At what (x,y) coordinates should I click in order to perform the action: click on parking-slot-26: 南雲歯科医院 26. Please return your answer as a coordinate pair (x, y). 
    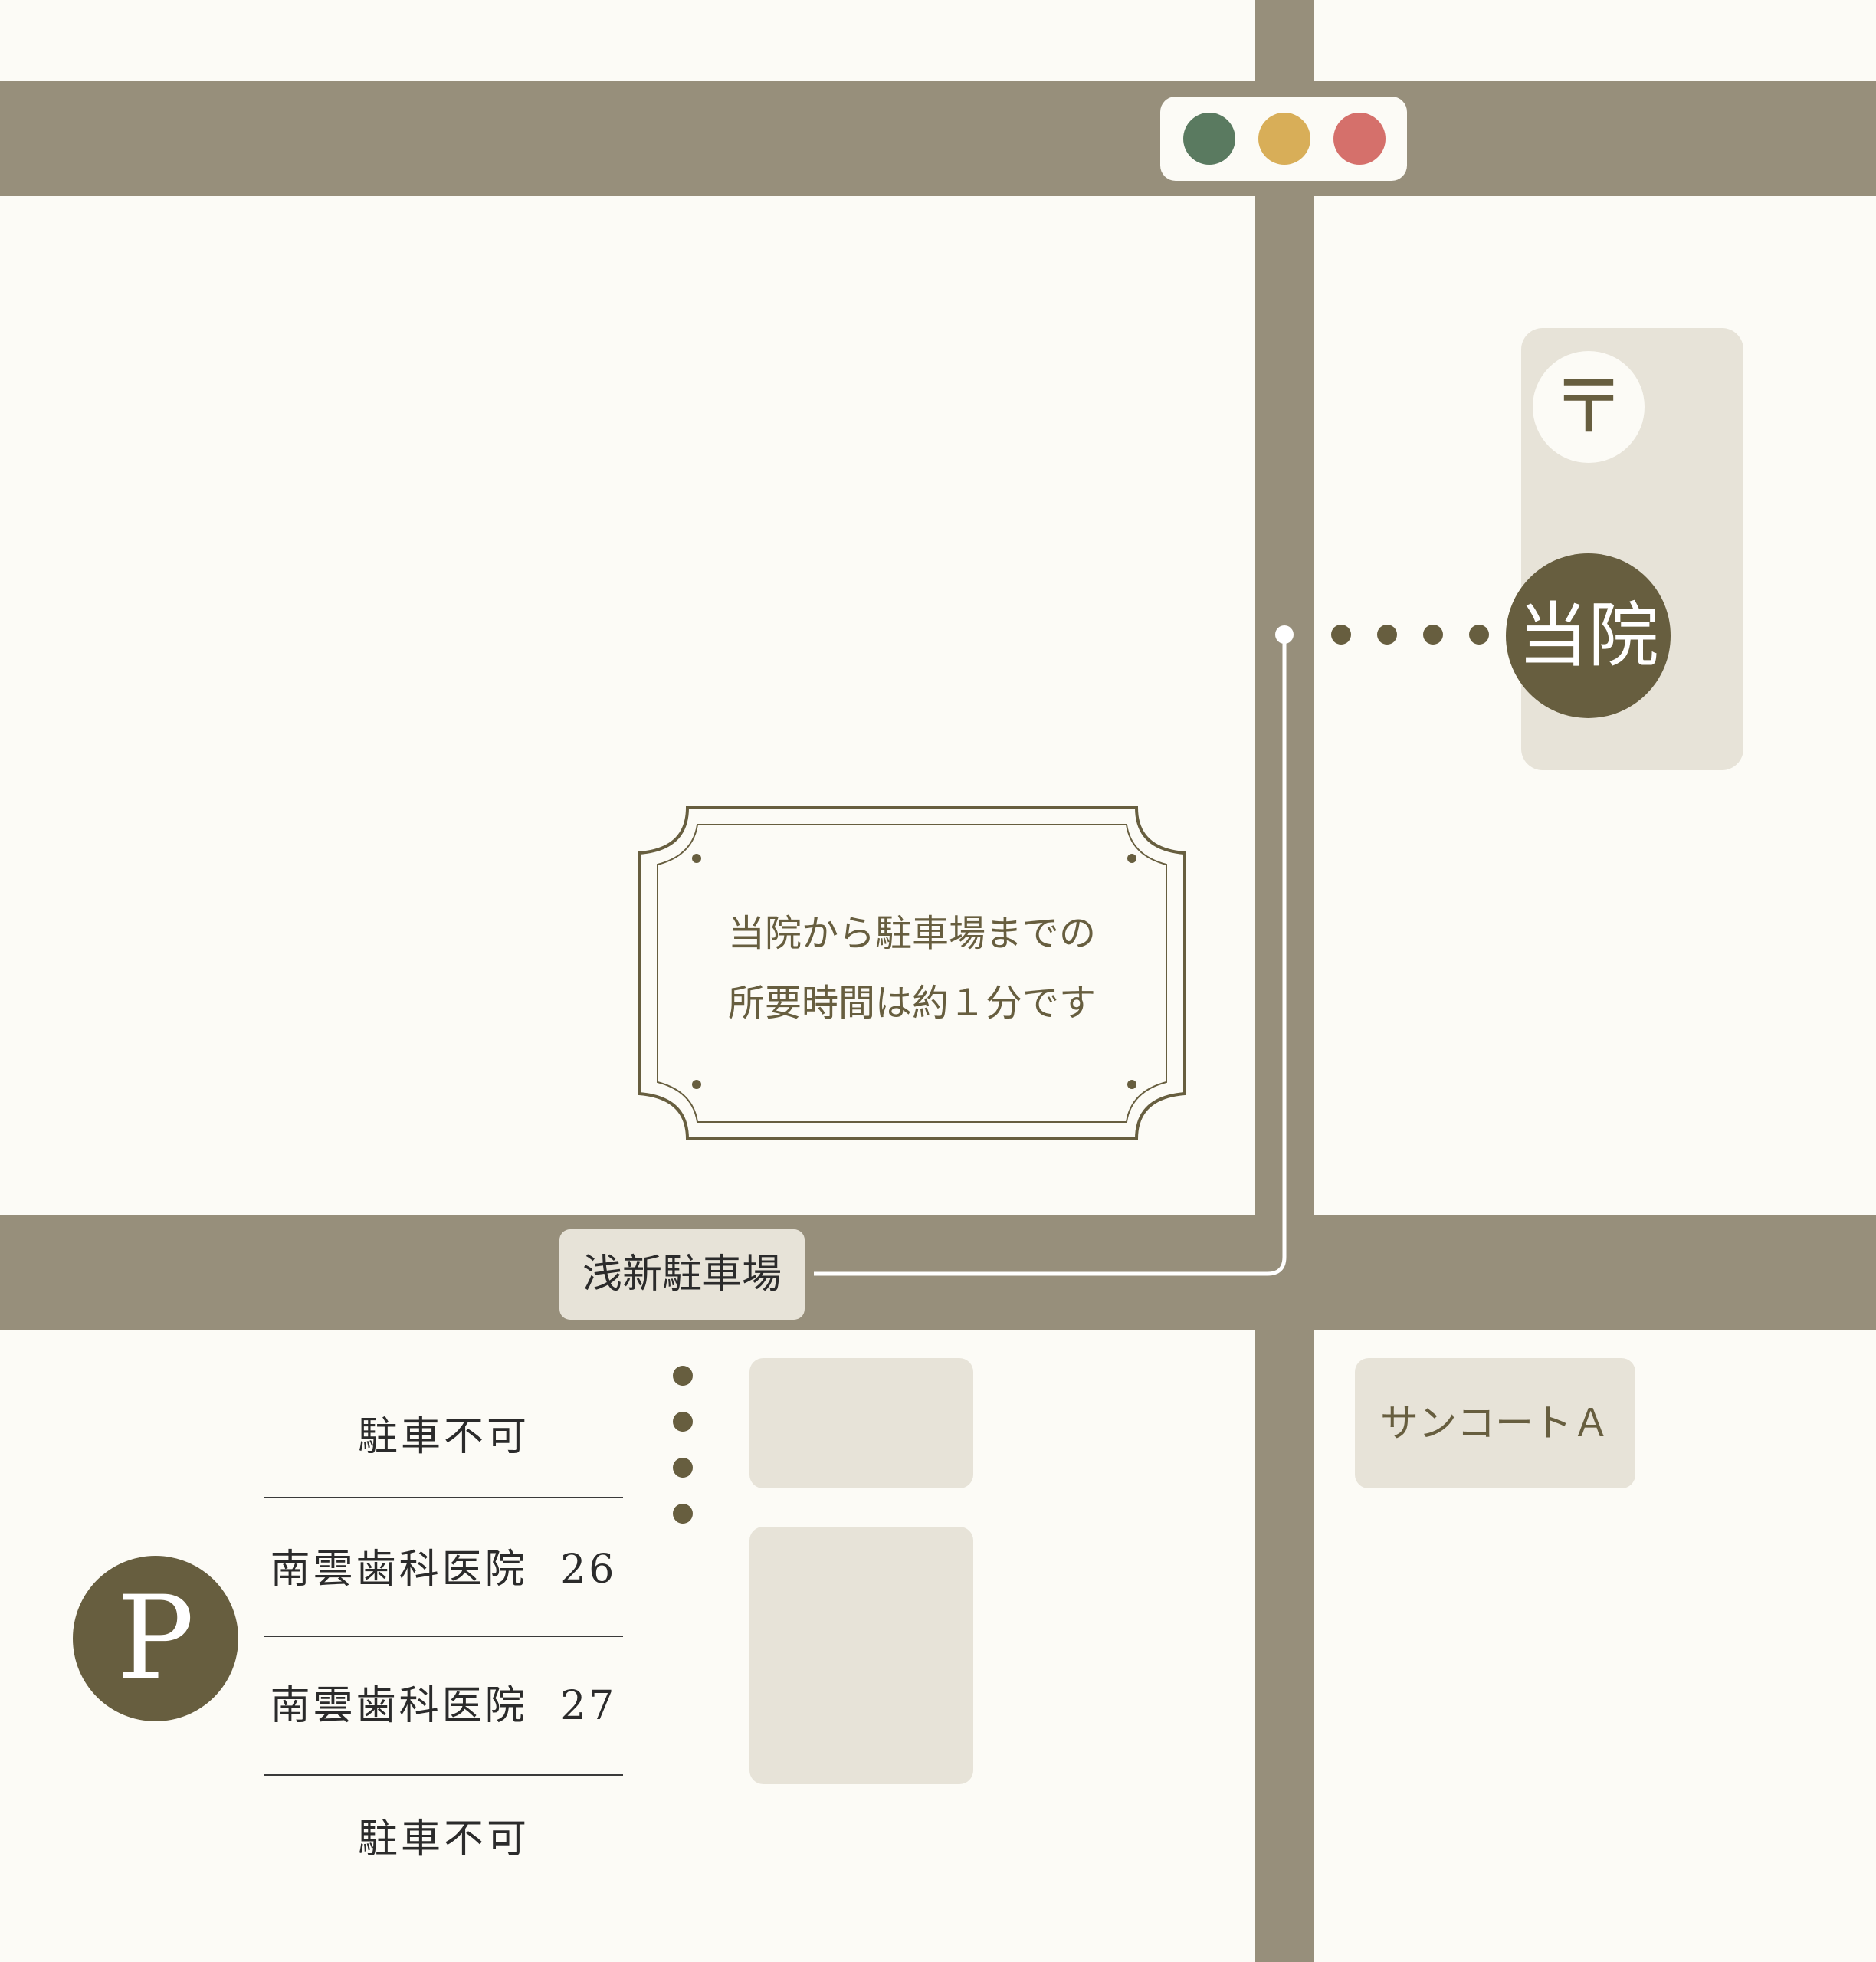
    Looking at the image, I should click on (443, 1570).